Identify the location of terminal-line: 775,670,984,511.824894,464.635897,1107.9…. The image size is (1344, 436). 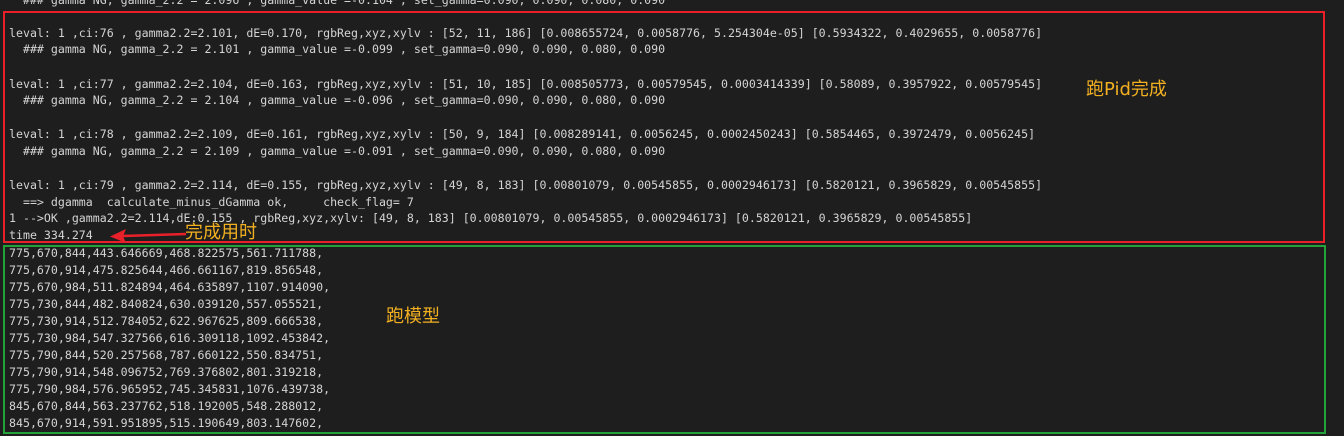
(170, 287).